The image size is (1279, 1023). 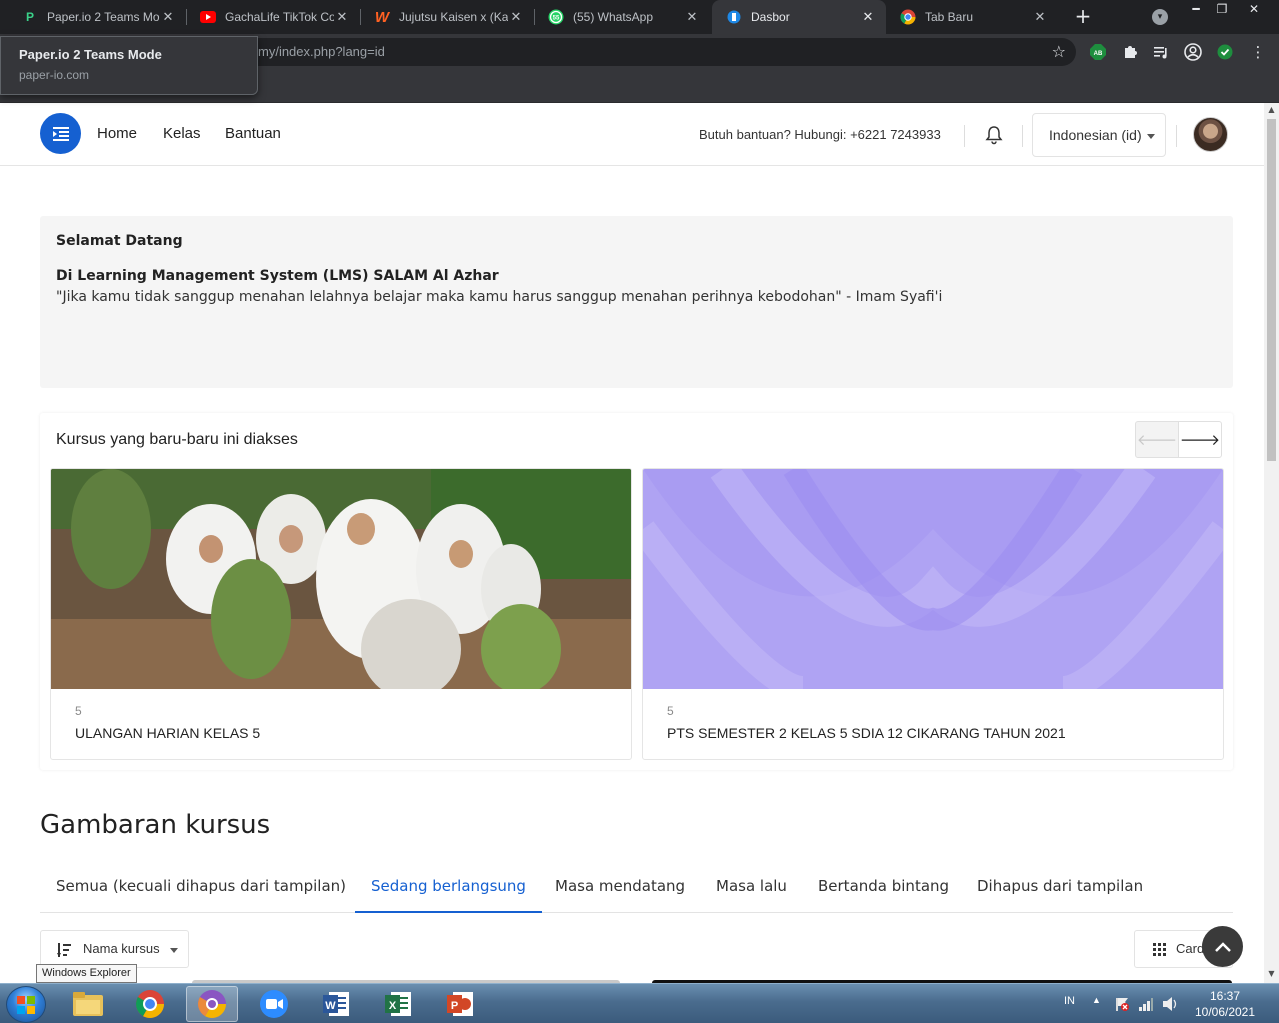 What do you see at coordinates (1096, 1000) in the screenshot?
I see `show-hidden-icons: ▲` at bounding box center [1096, 1000].